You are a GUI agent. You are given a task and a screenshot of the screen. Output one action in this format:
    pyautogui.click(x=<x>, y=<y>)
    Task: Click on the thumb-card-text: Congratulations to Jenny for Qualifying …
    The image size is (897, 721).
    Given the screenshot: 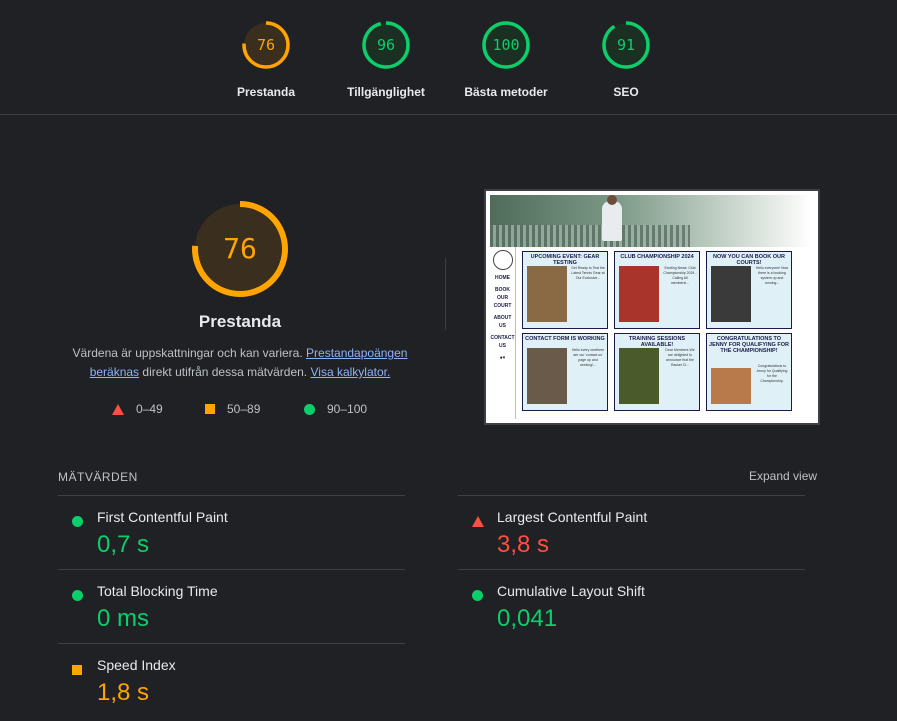 What is the action you would take?
    pyautogui.click(x=772, y=373)
    